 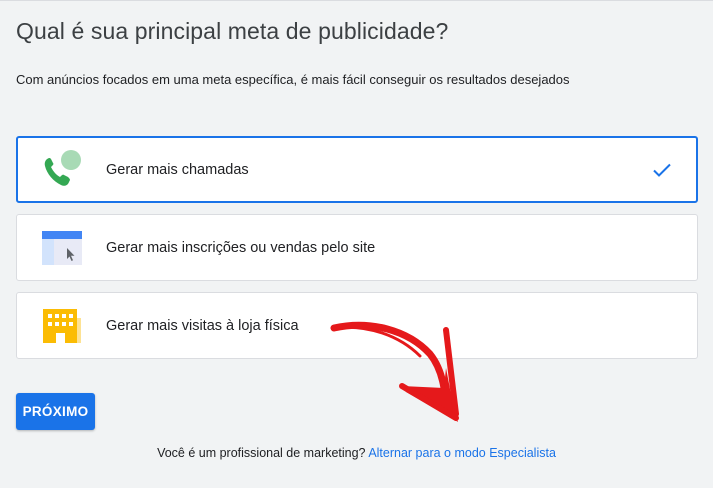 I want to click on option-calls-label: Gerar mais chamadas, so click(x=177, y=169).